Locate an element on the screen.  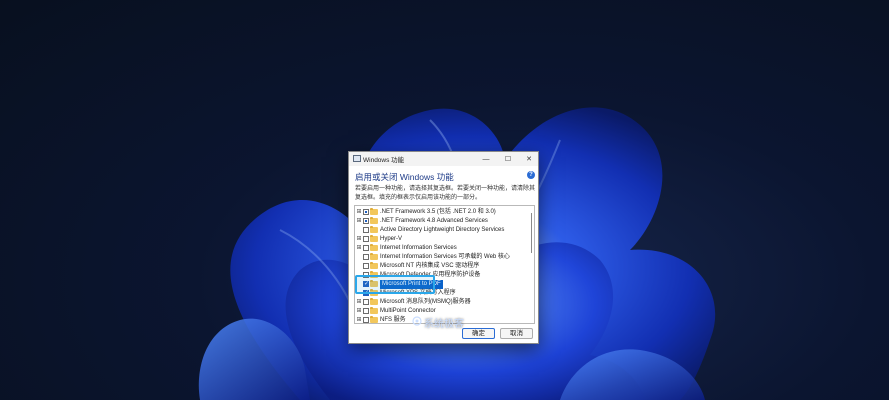
watermark-text: 系统极客 is located at coordinates (444, 324).